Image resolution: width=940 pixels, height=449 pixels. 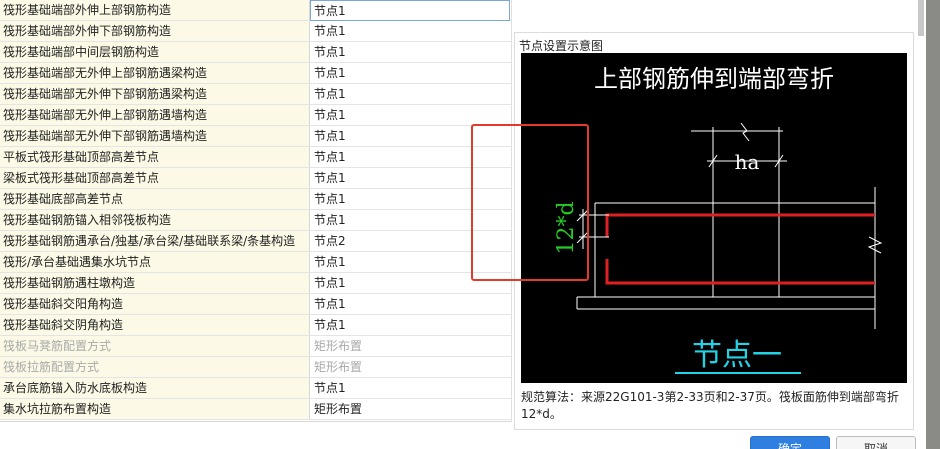 I want to click on diagram-title: 上部钢筋伸到端部弯折, so click(x=714, y=79).